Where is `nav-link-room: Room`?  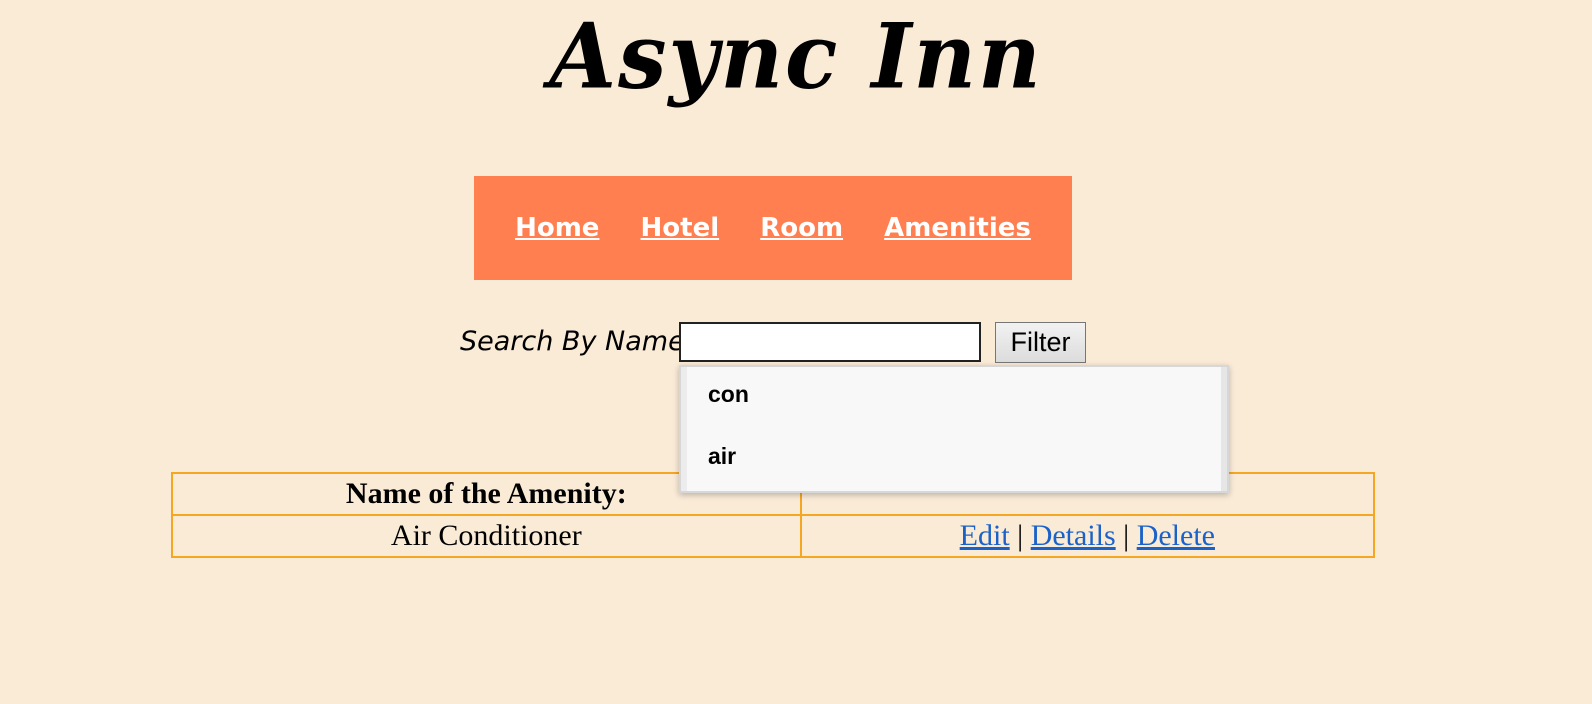
nav-link-room: Room is located at coordinates (801, 228).